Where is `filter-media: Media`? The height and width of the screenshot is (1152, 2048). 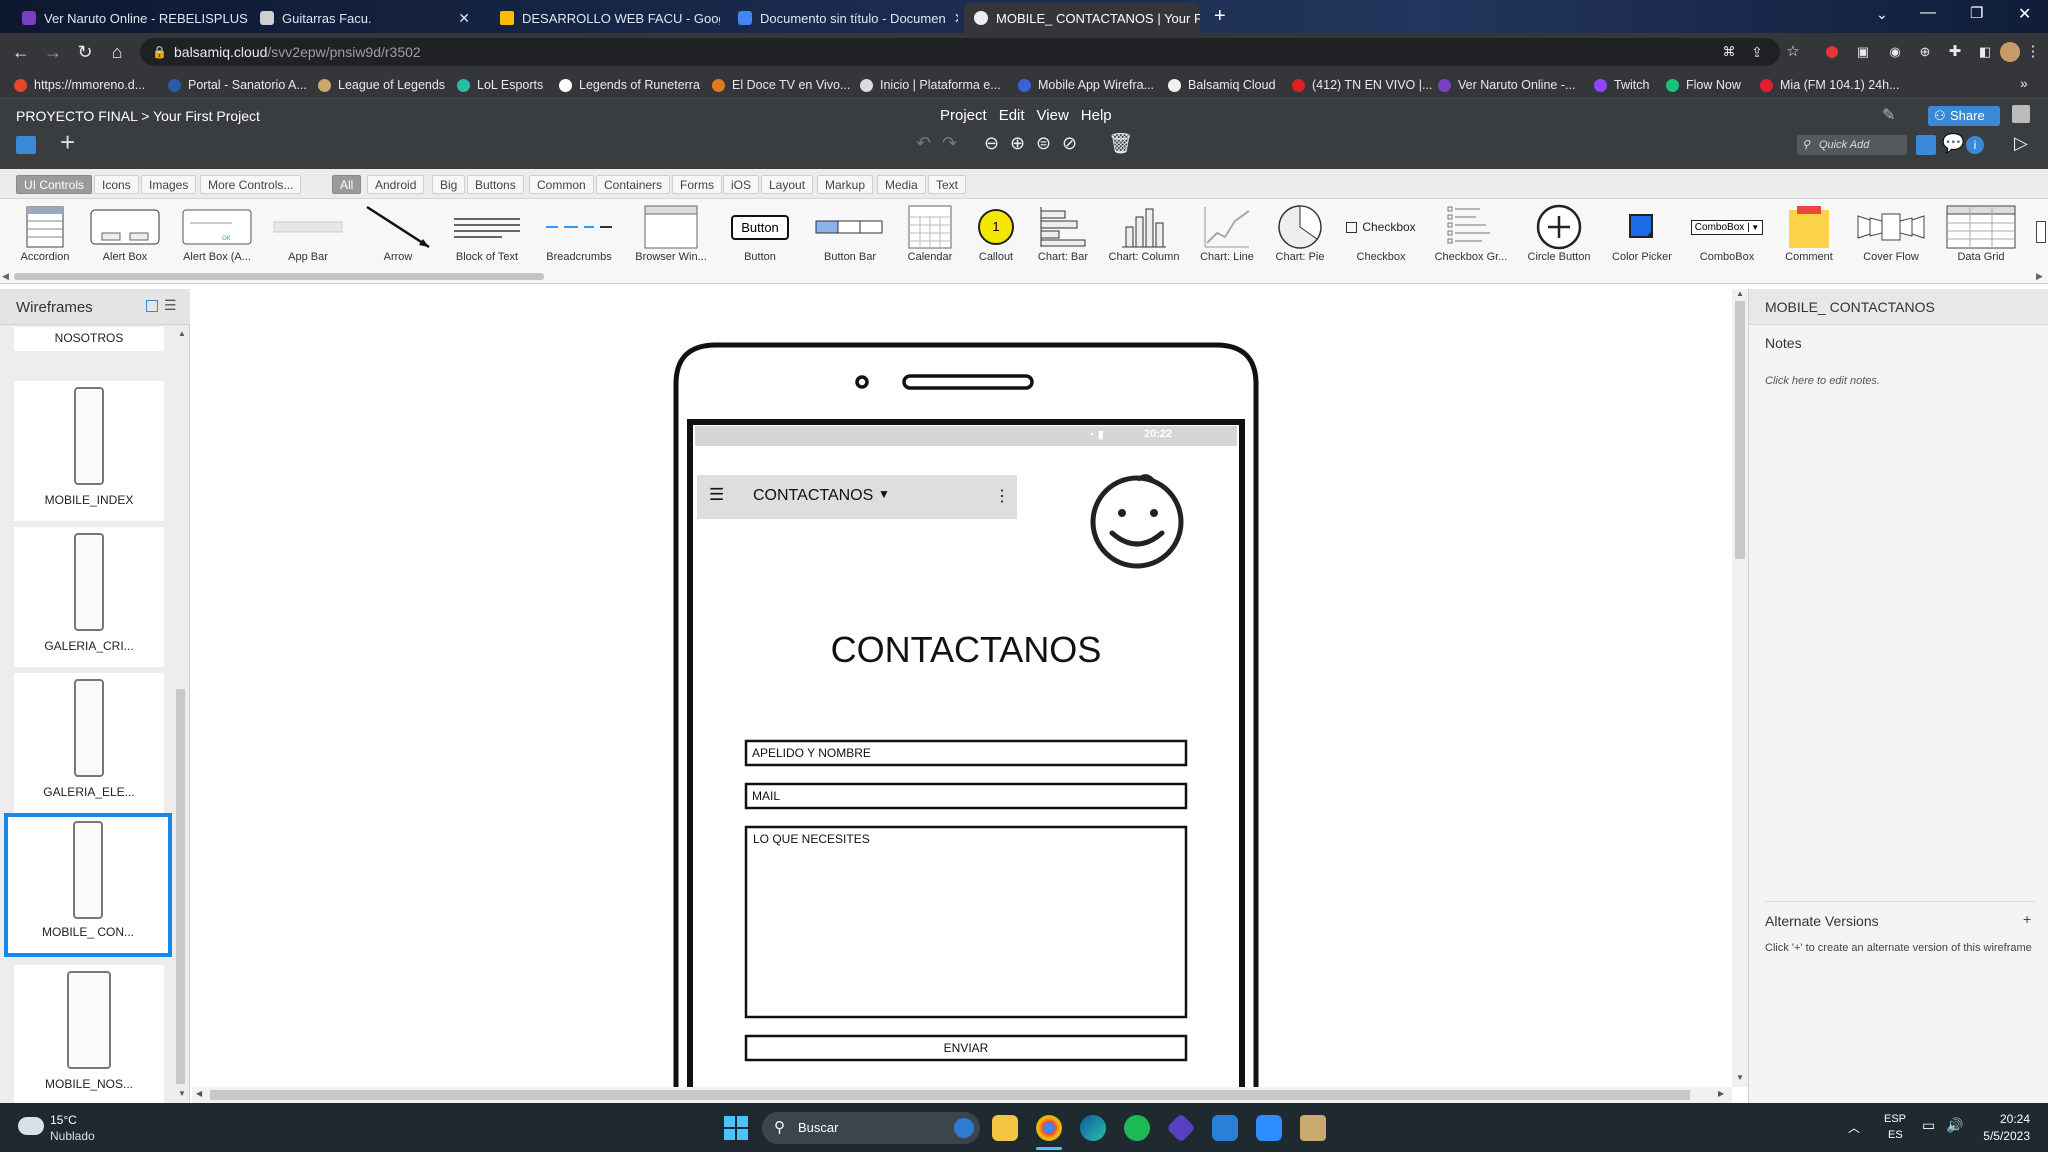
filter-media: Media is located at coordinates (901, 184).